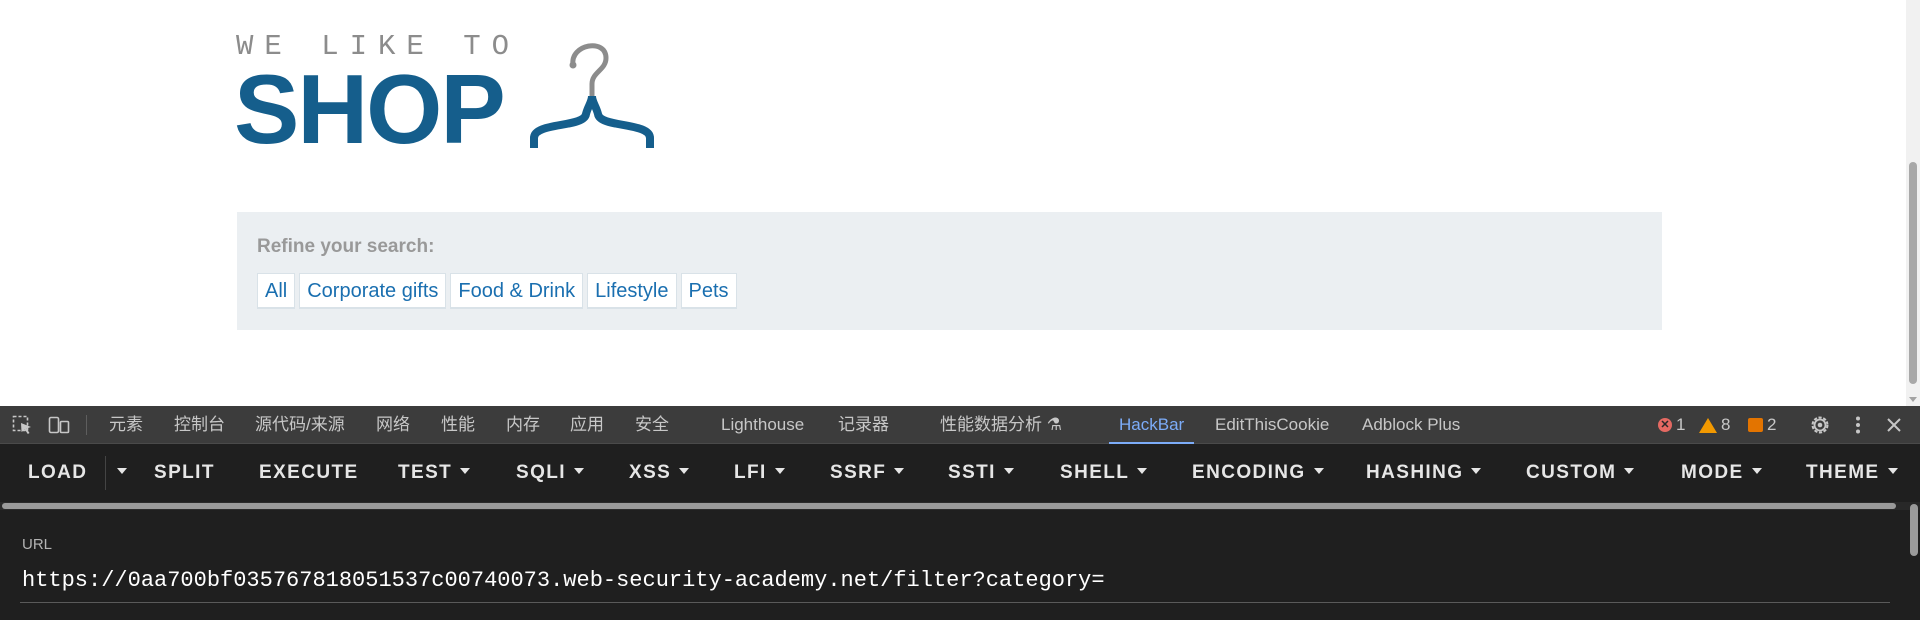  Describe the element at coordinates (300, 425) in the screenshot. I see `tab-sources: 源代码/来源` at that location.